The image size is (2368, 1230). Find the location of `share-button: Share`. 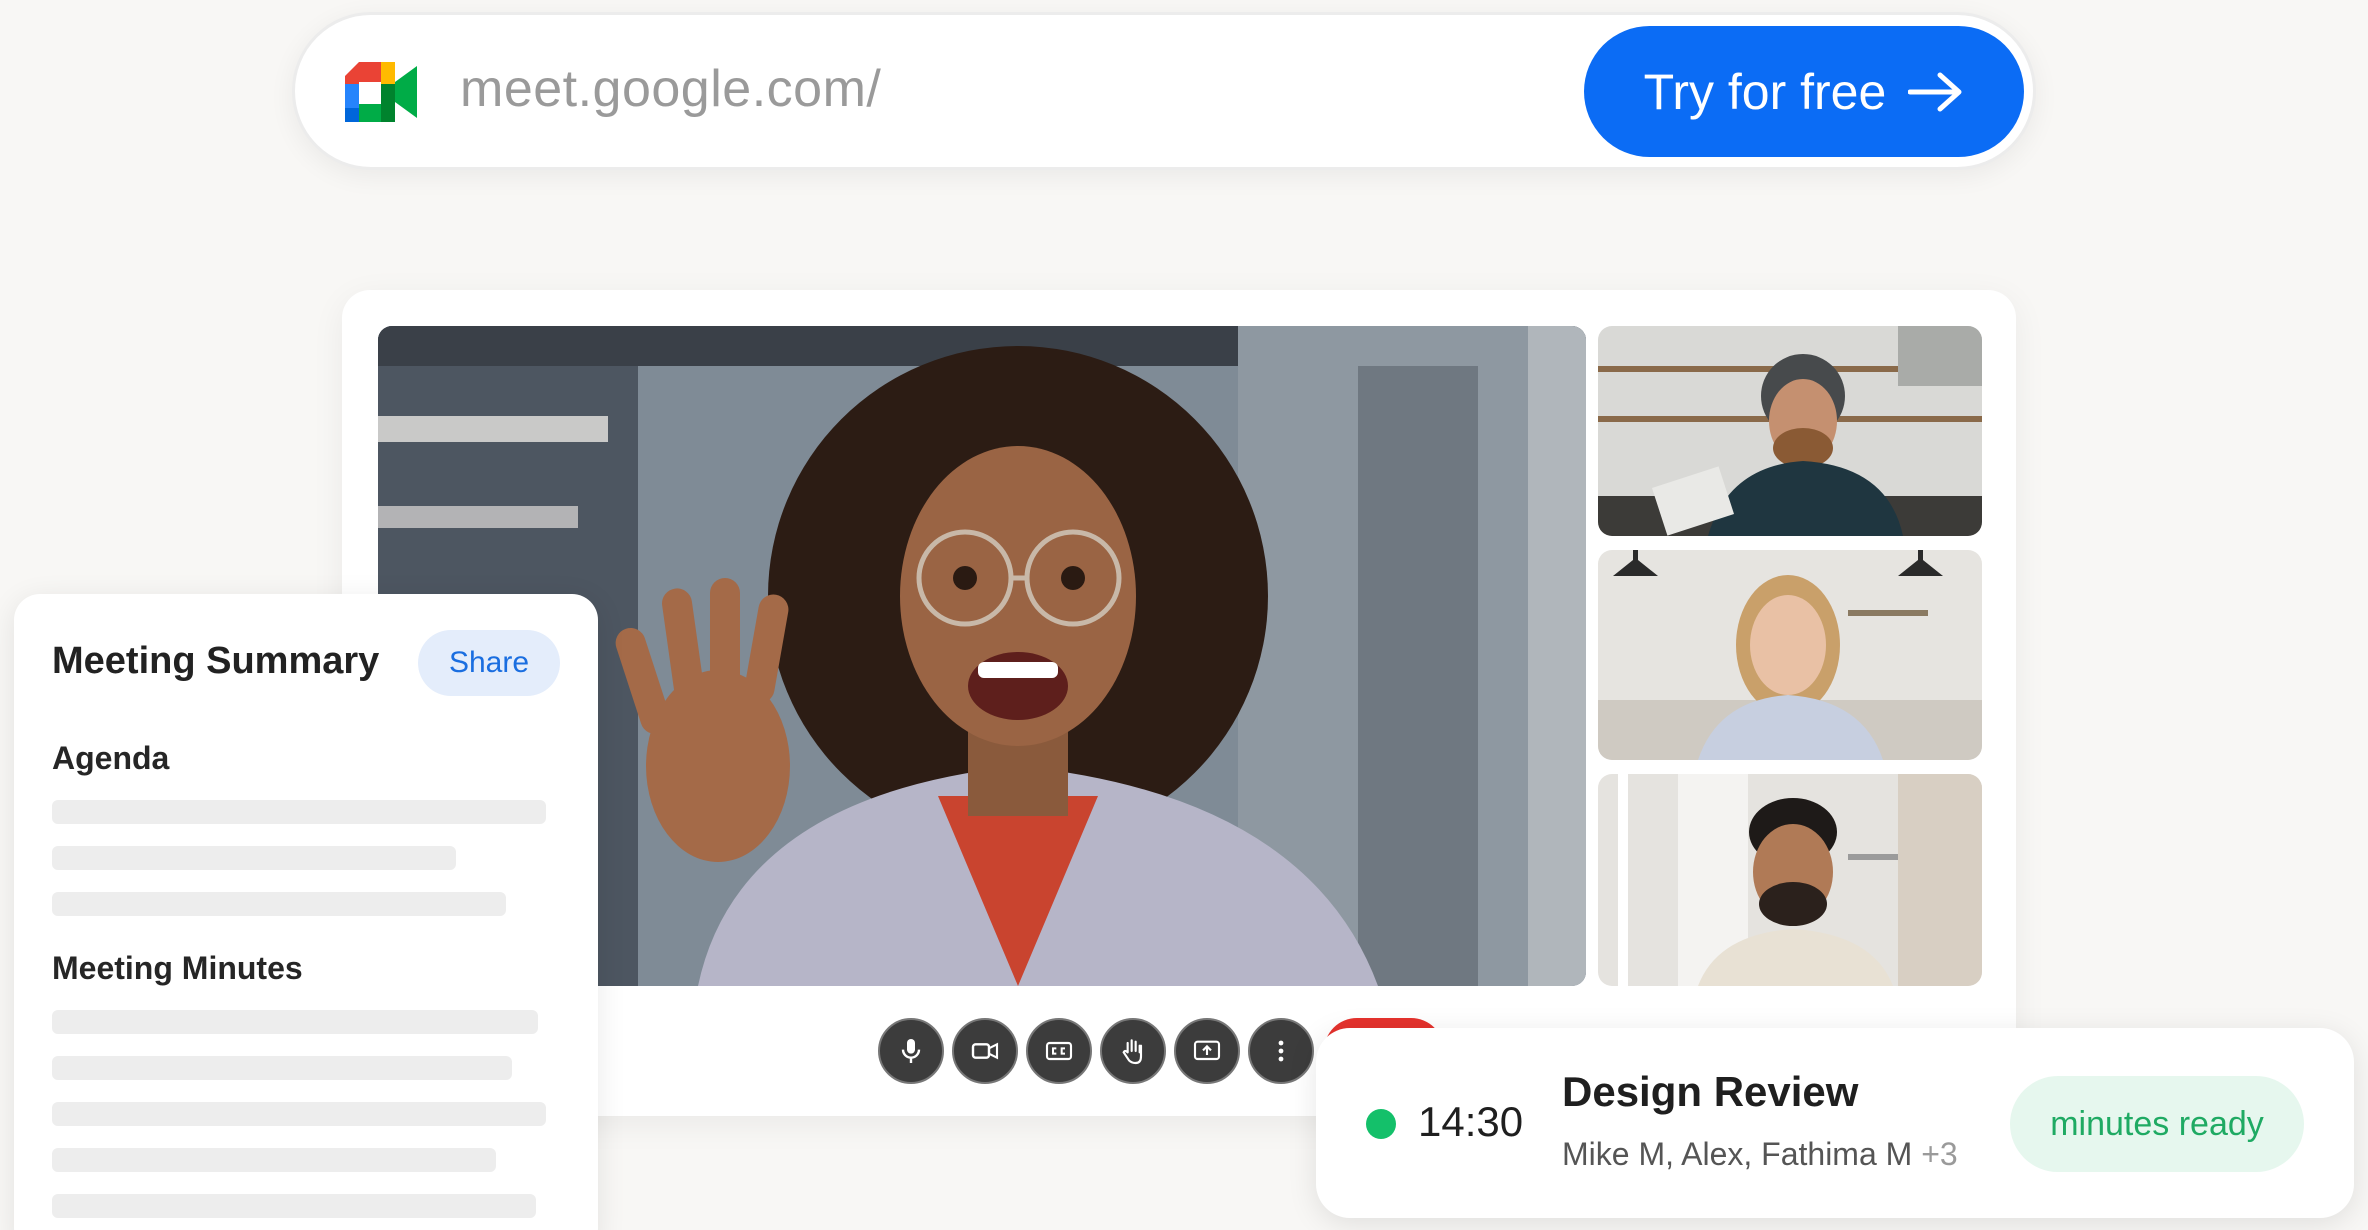

share-button: Share is located at coordinates (489, 663).